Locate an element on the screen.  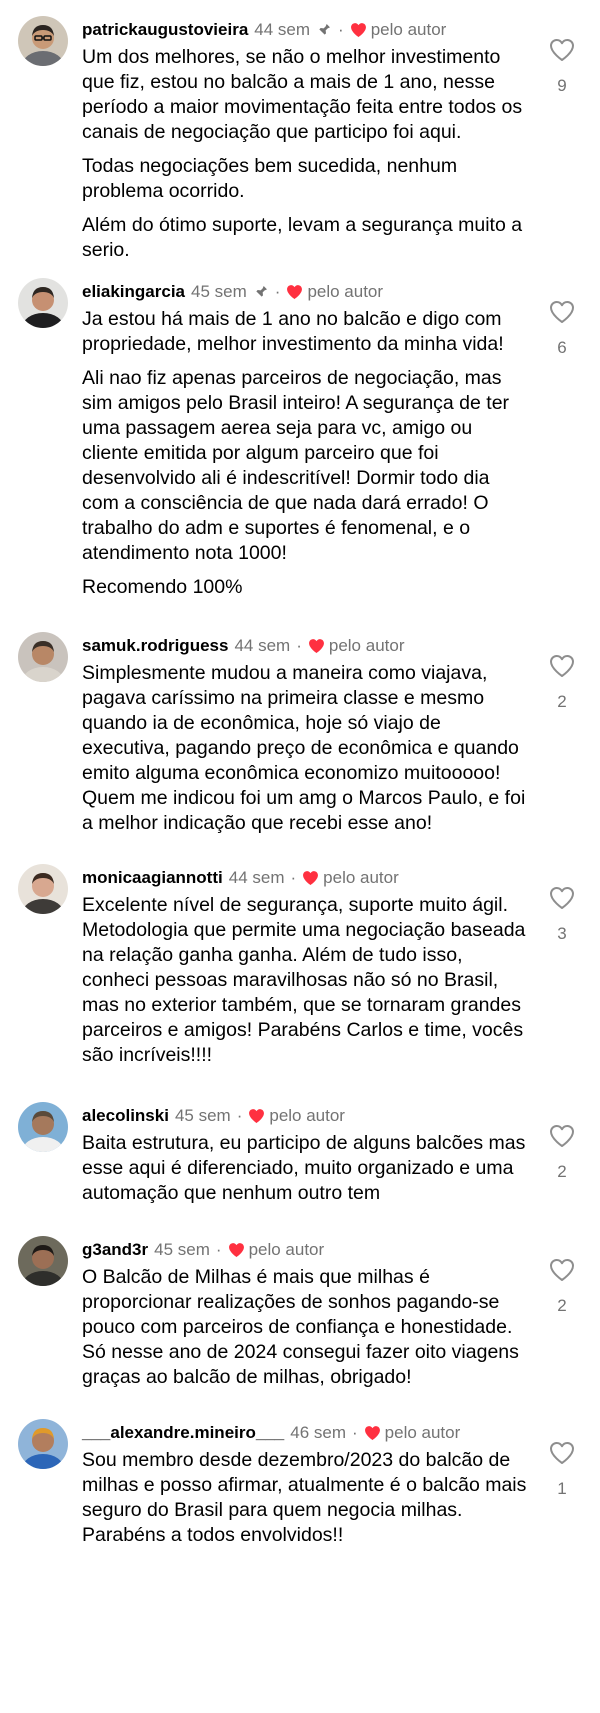
like-button: 9 is located at coordinates (562, 67).